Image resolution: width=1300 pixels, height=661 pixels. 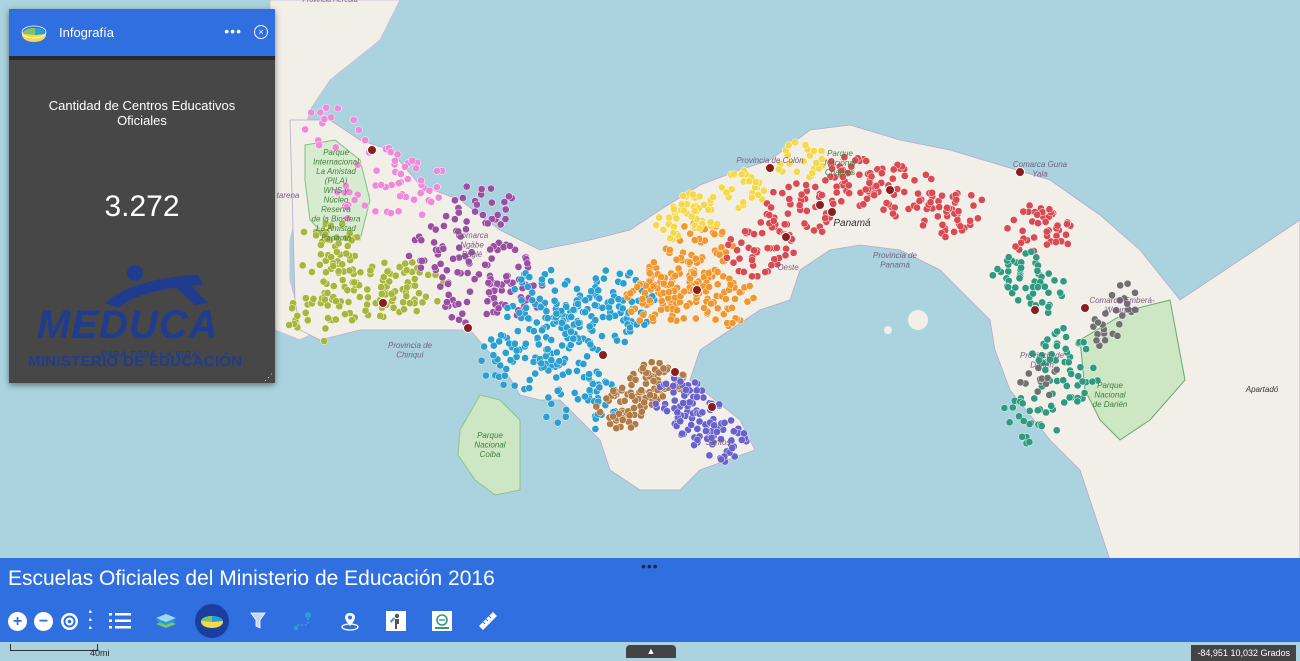 What do you see at coordinates (651, 651) in the screenshot?
I see `expand-panel-button: ▲` at bounding box center [651, 651].